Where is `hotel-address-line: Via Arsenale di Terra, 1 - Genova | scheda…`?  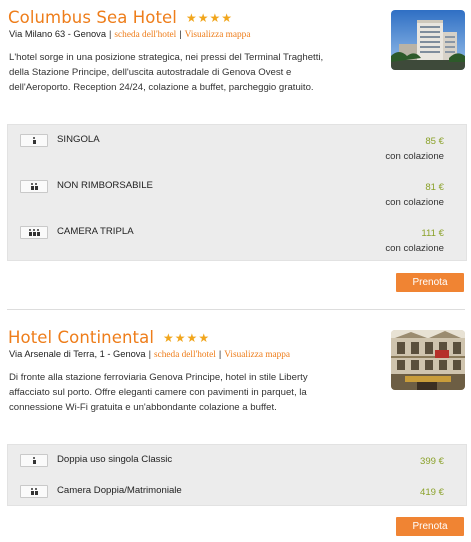 hotel-address-line: Via Arsenale di Terra, 1 - Genova | scheda… is located at coordinates (149, 354).